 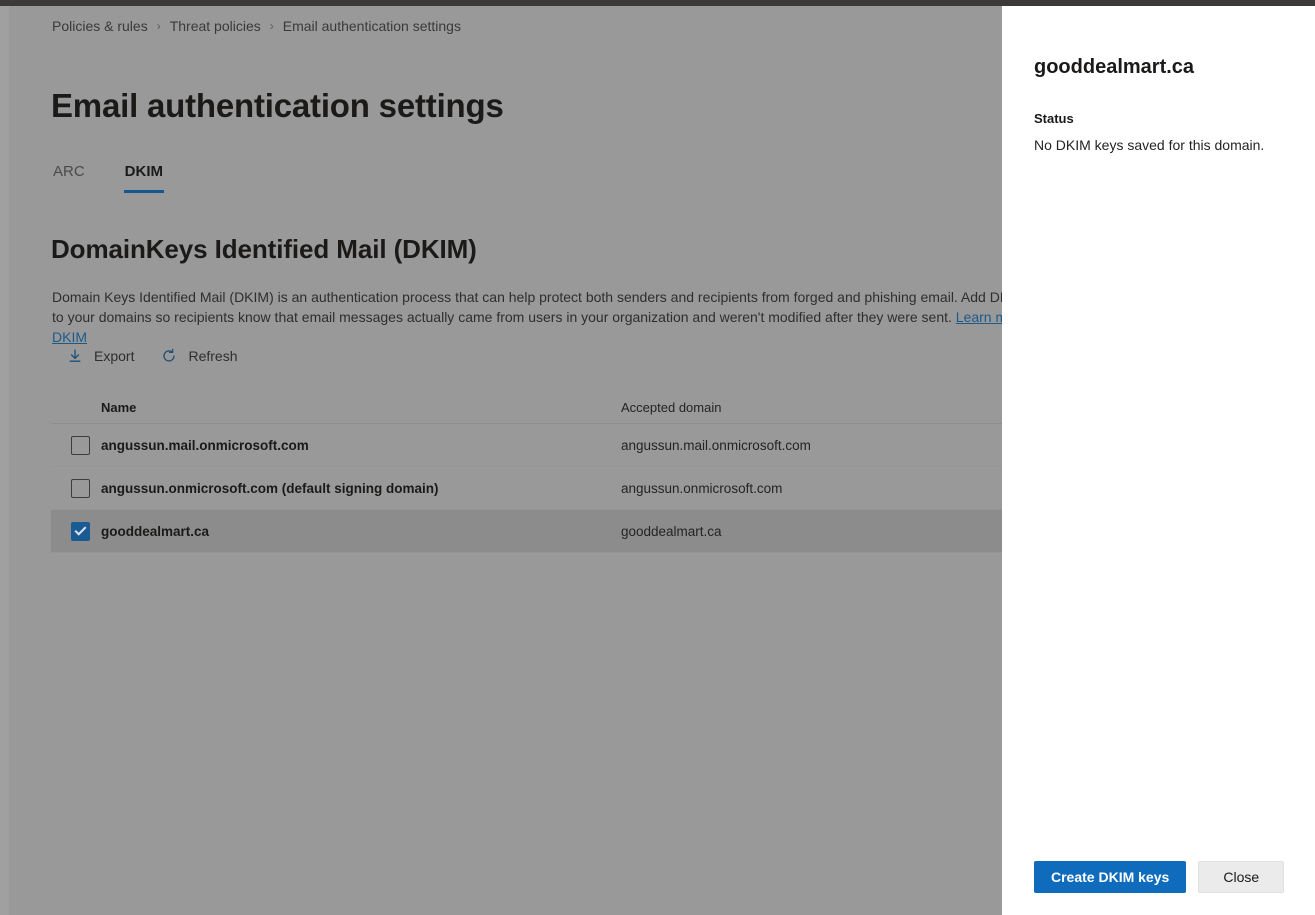 I want to click on panel-footer: Create DKIM keys Close, so click(x=1159, y=877).